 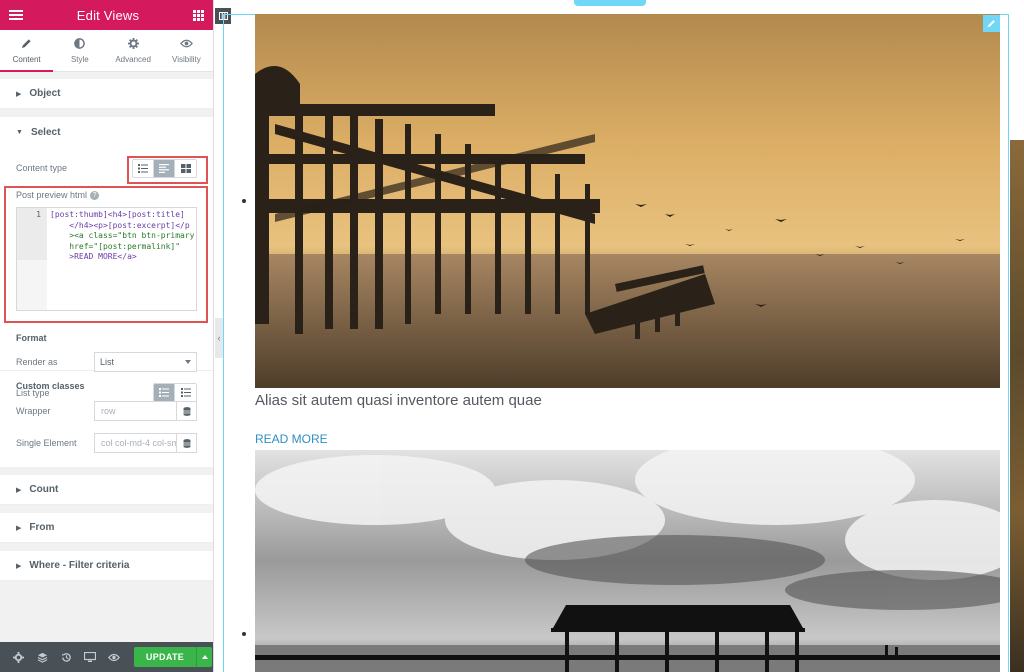 What do you see at coordinates (80, 44) in the screenshot?
I see `contrast-icon` at bounding box center [80, 44].